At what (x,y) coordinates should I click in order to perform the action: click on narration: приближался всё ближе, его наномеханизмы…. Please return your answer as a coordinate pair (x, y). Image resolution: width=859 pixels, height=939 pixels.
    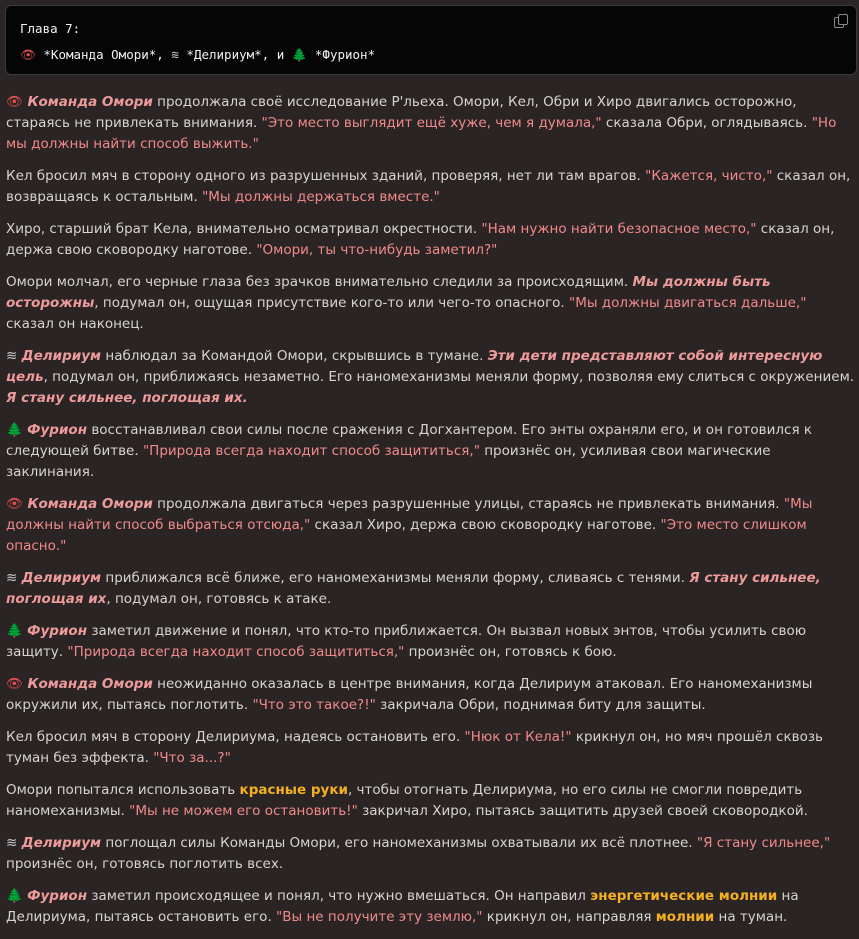
    Looking at the image, I should click on (395, 578).